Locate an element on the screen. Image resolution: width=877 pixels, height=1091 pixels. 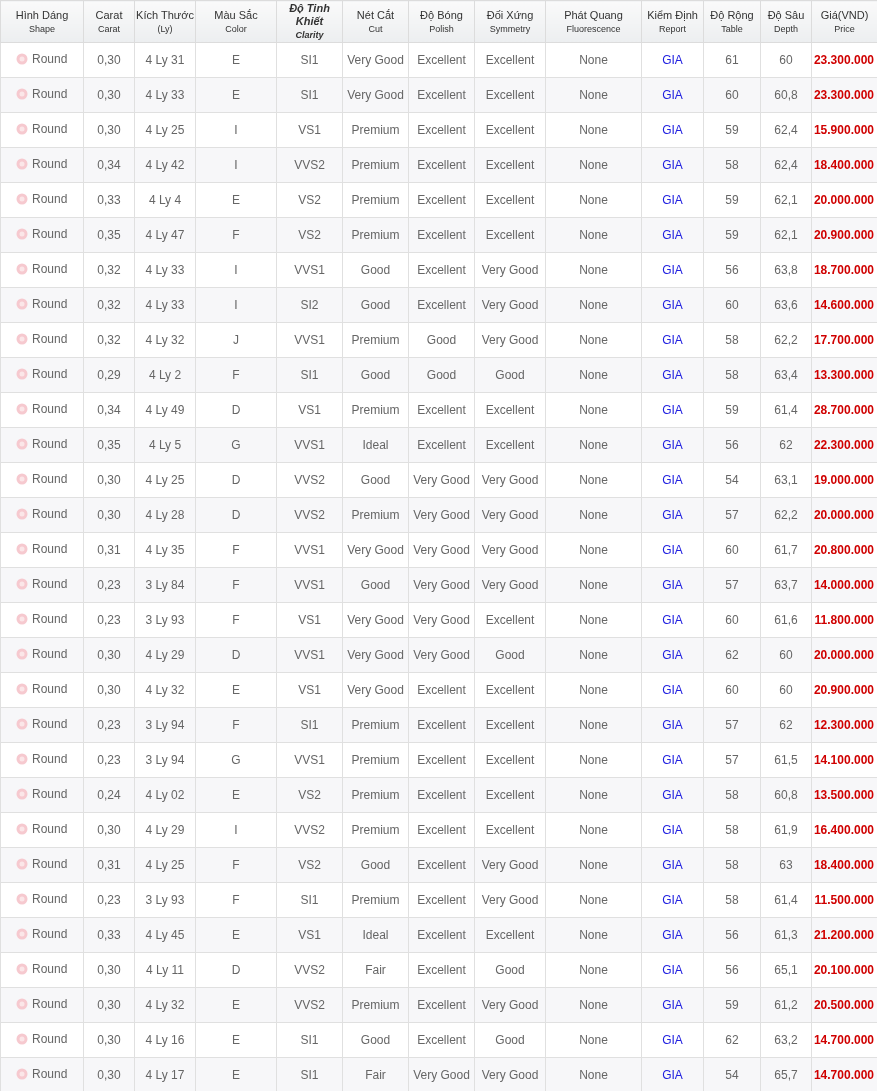
table-cell: 4 Ly 28 is located at coordinates (165, 515).